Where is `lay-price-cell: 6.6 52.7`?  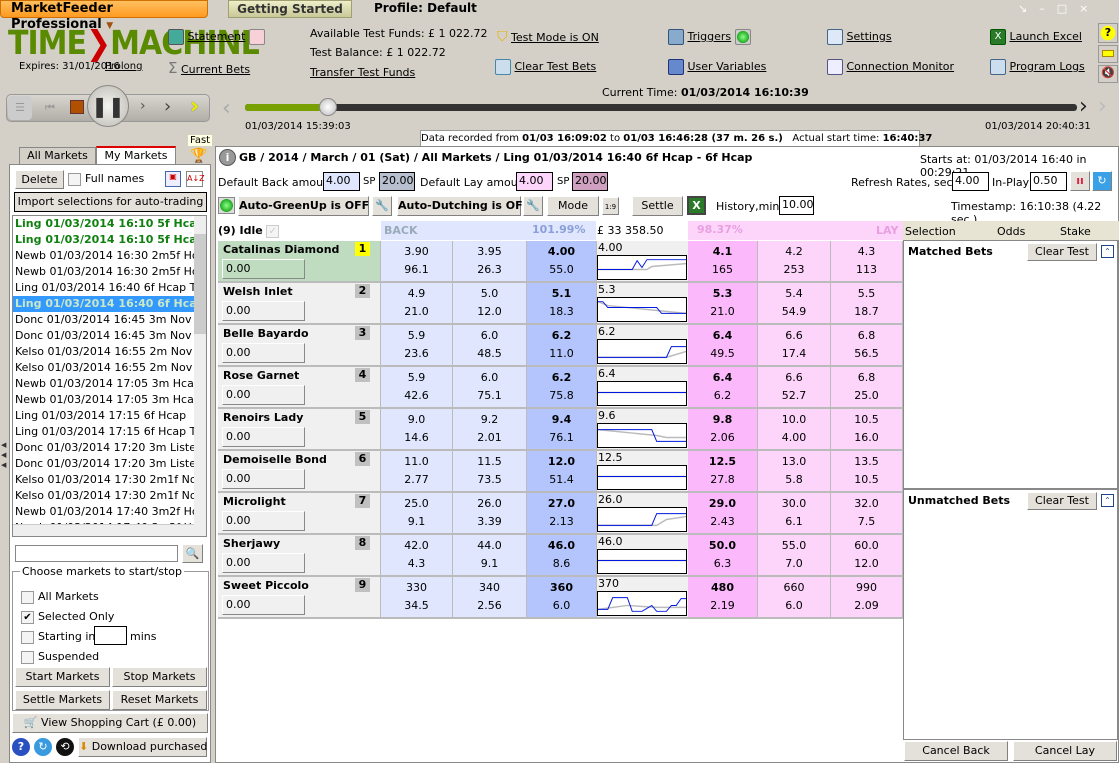
lay-price-cell: 6.6 52.7 is located at coordinates (794, 388).